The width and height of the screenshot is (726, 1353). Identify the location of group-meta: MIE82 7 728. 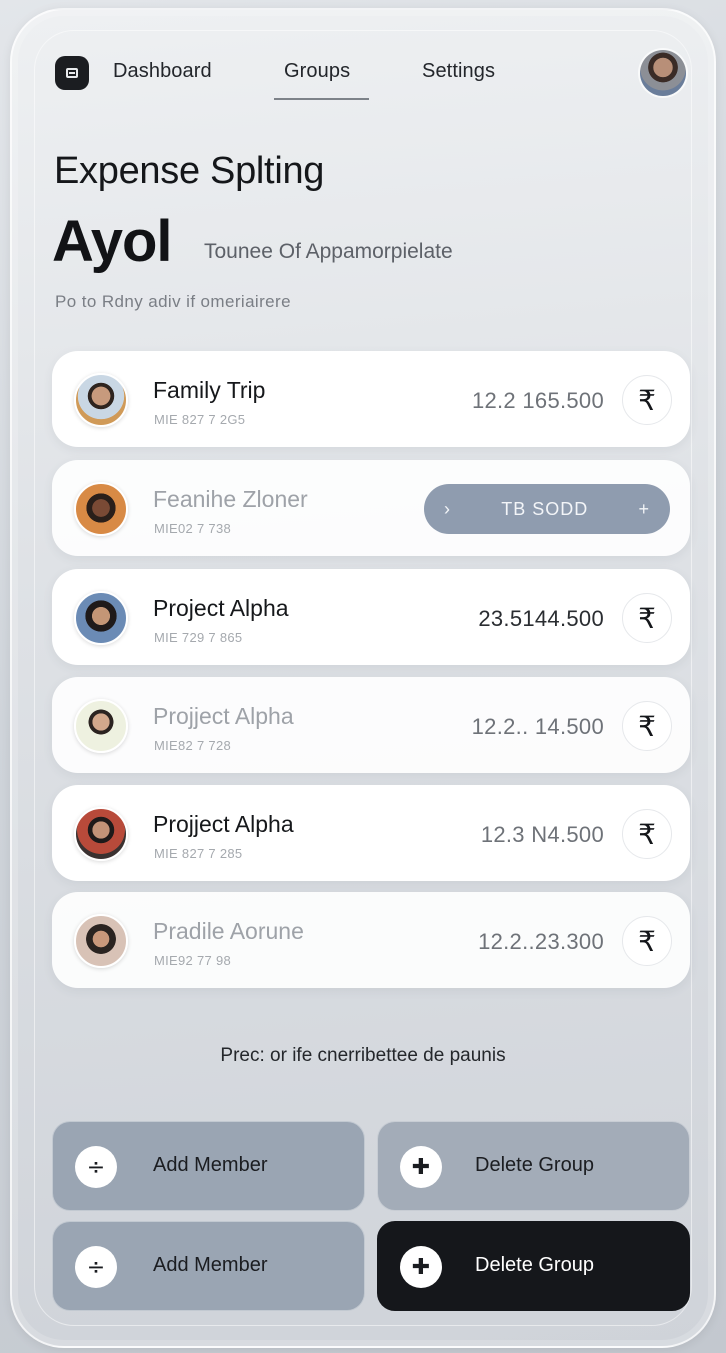
(193, 745).